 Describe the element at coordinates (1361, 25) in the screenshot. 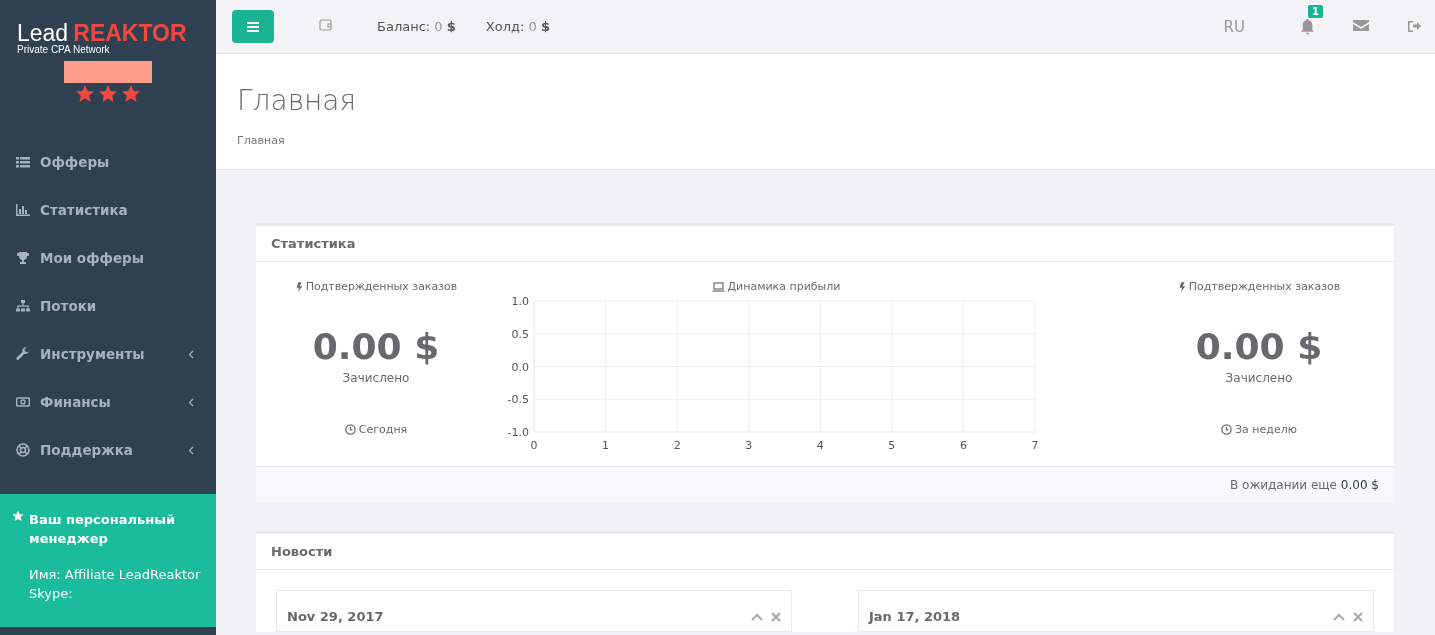

I see `envelope-icon` at that location.